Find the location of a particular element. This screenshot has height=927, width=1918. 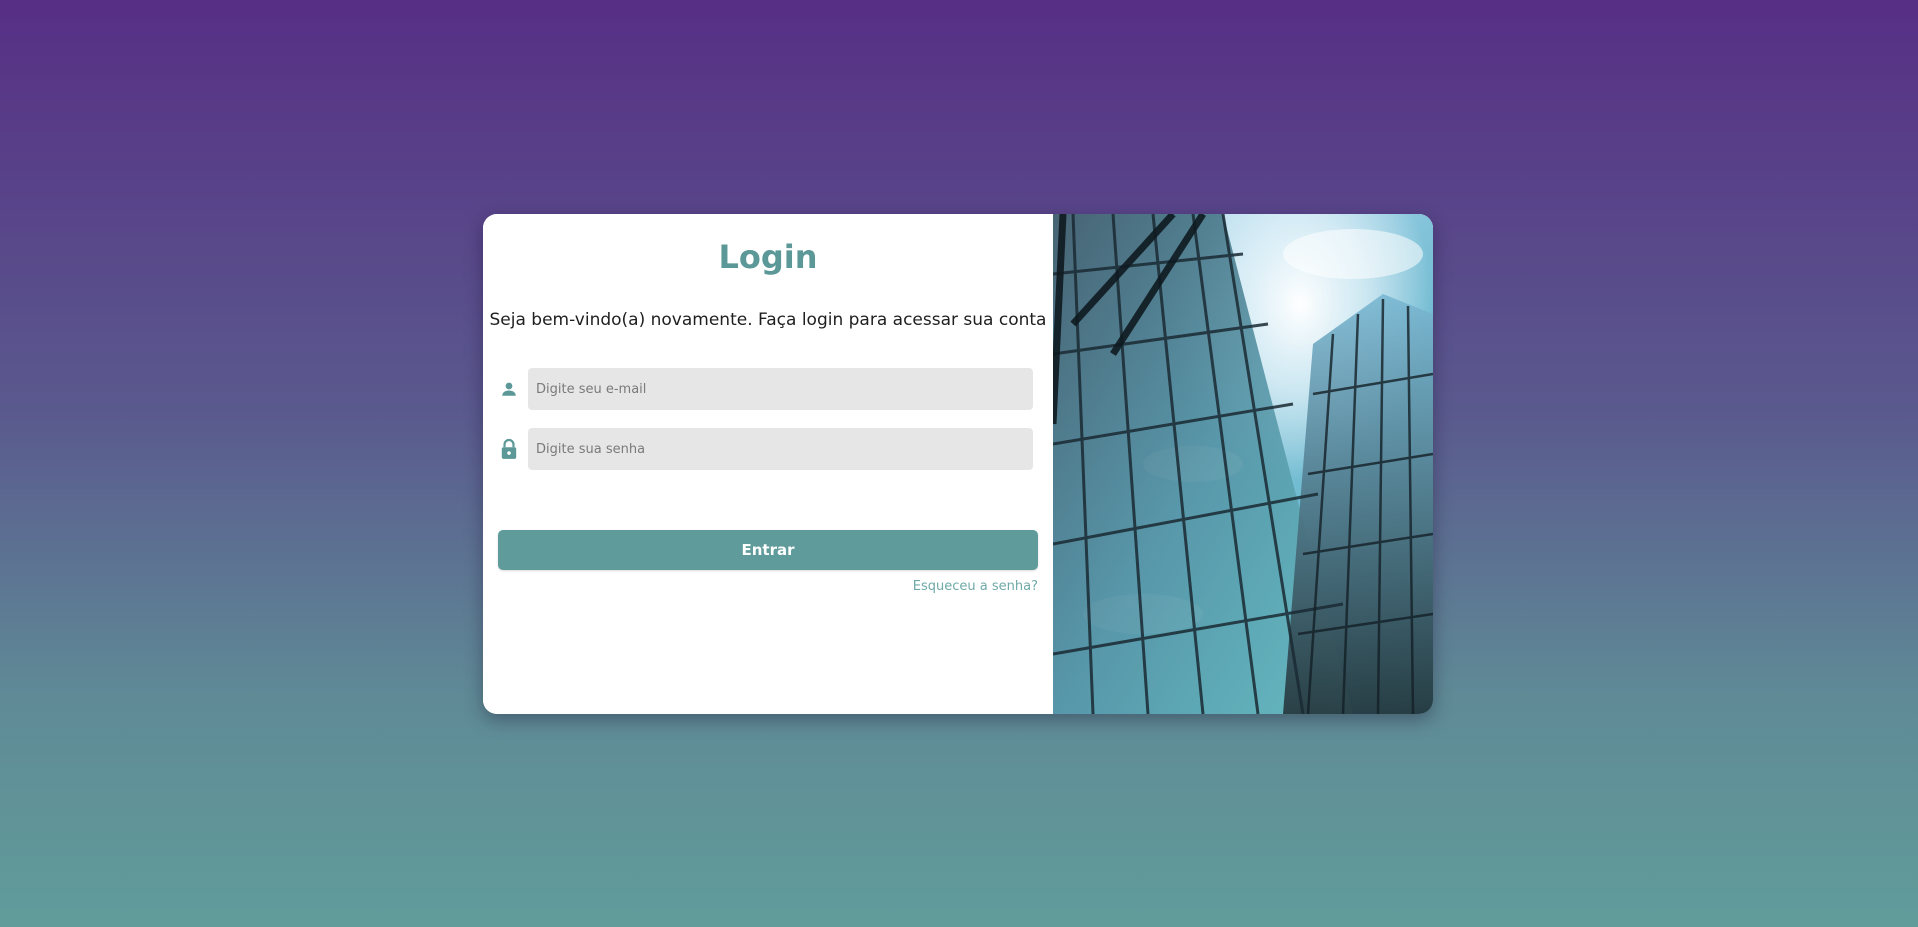

password-input is located at coordinates (780, 449).